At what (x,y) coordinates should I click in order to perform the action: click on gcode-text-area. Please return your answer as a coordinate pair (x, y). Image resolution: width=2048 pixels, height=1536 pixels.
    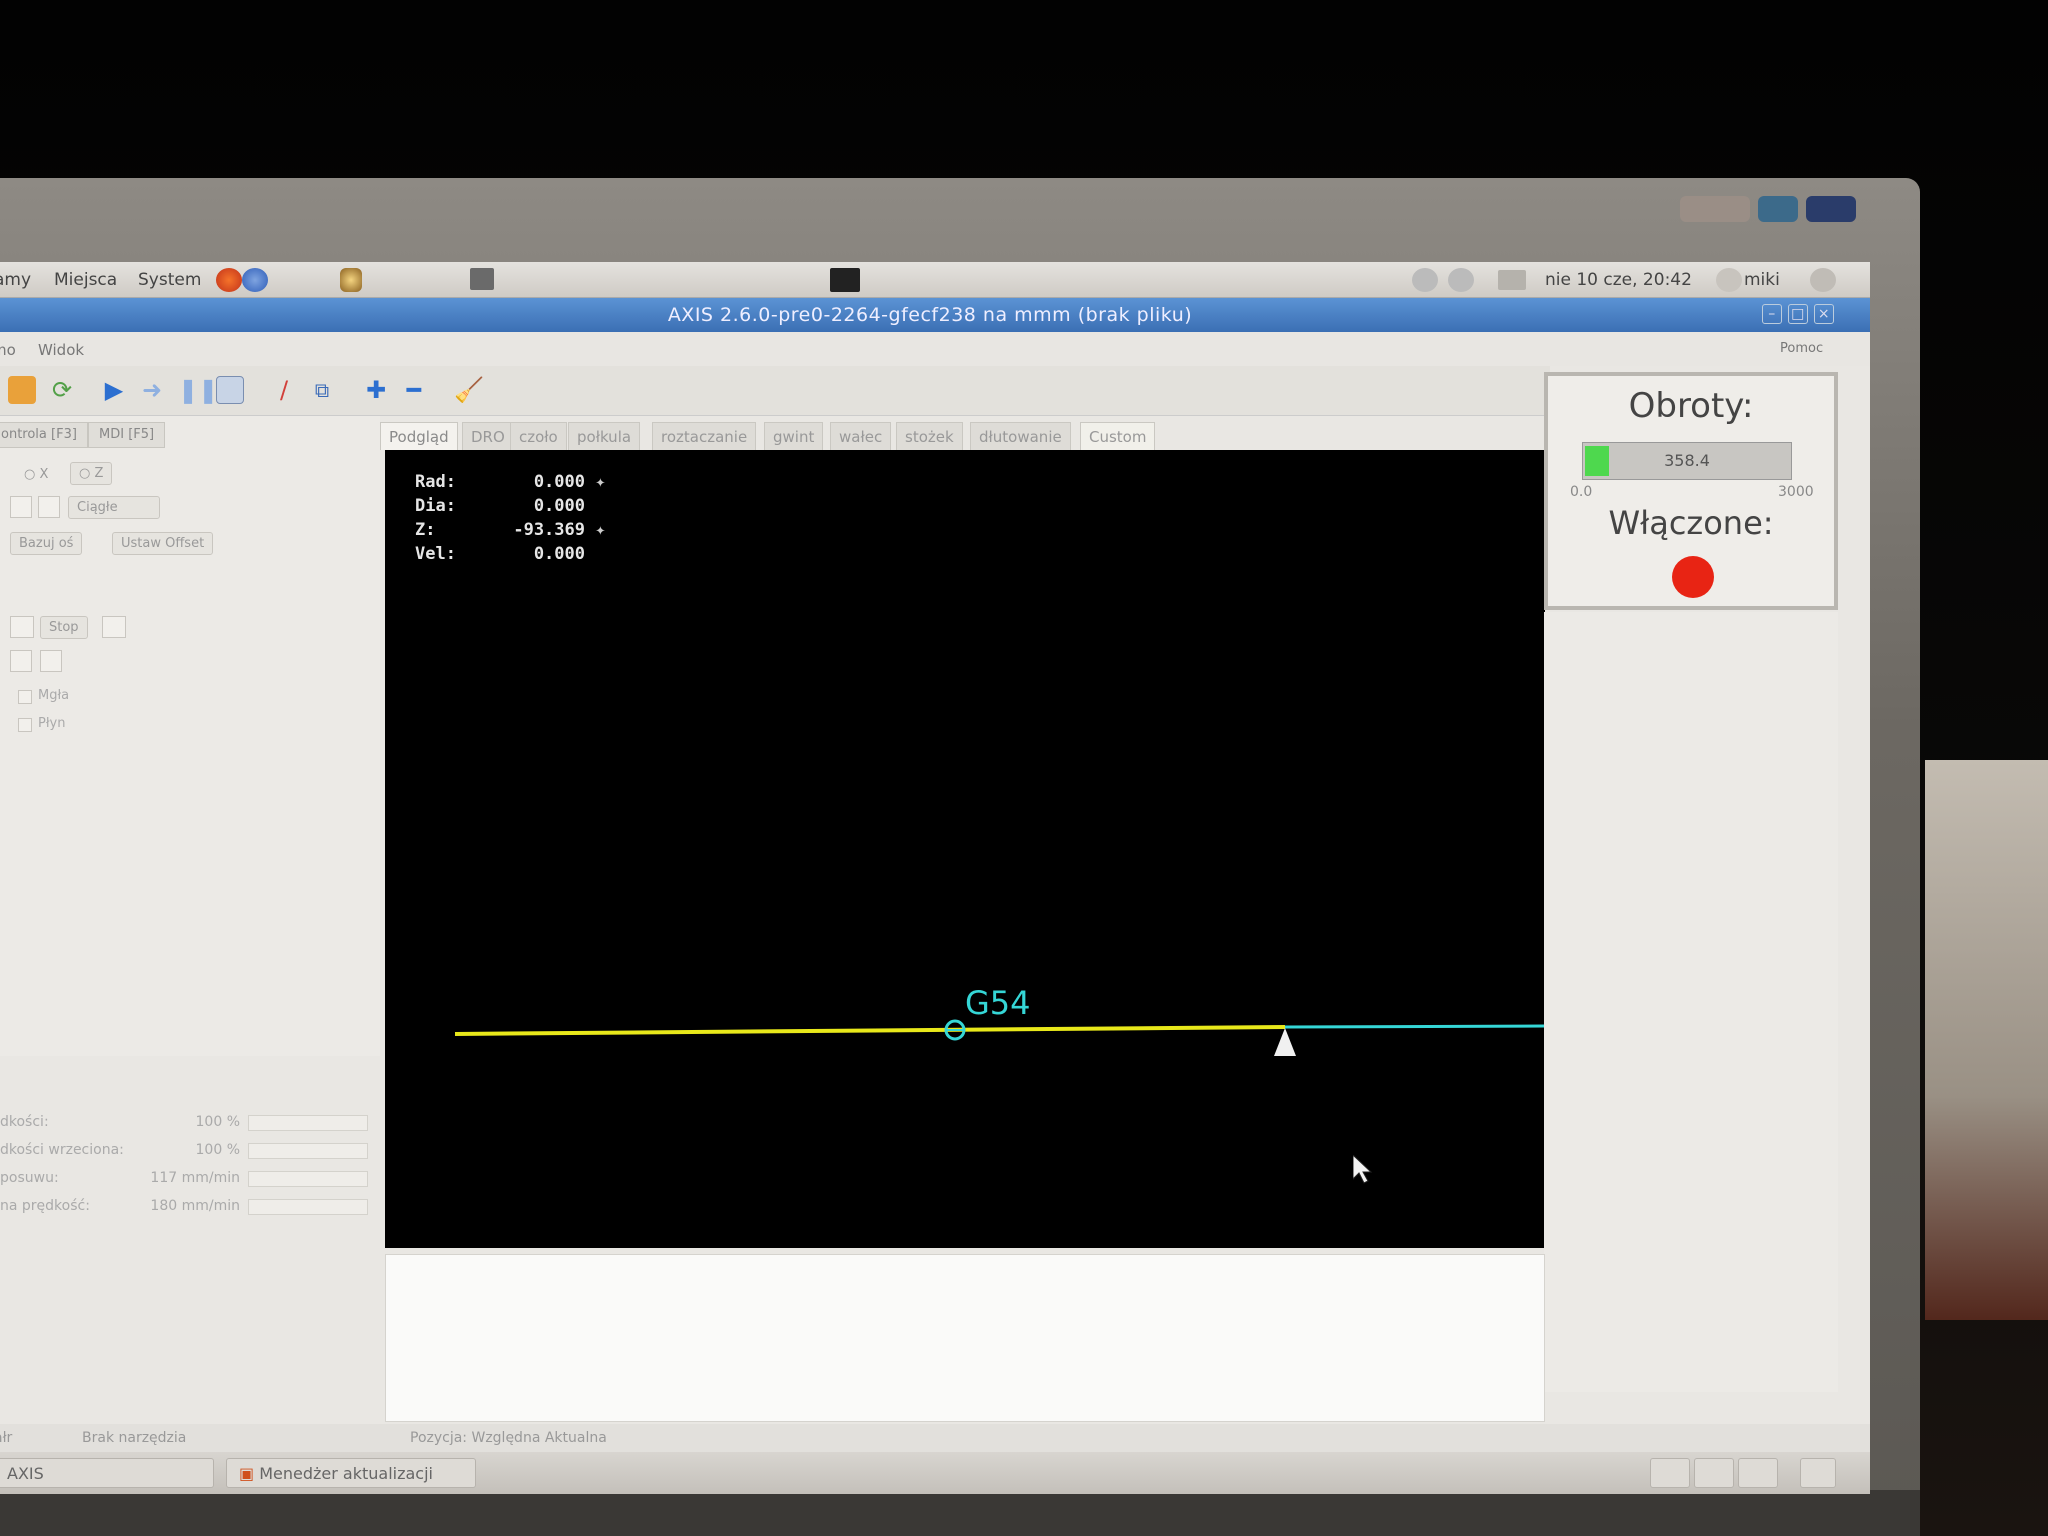
    Looking at the image, I should click on (965, 1338).